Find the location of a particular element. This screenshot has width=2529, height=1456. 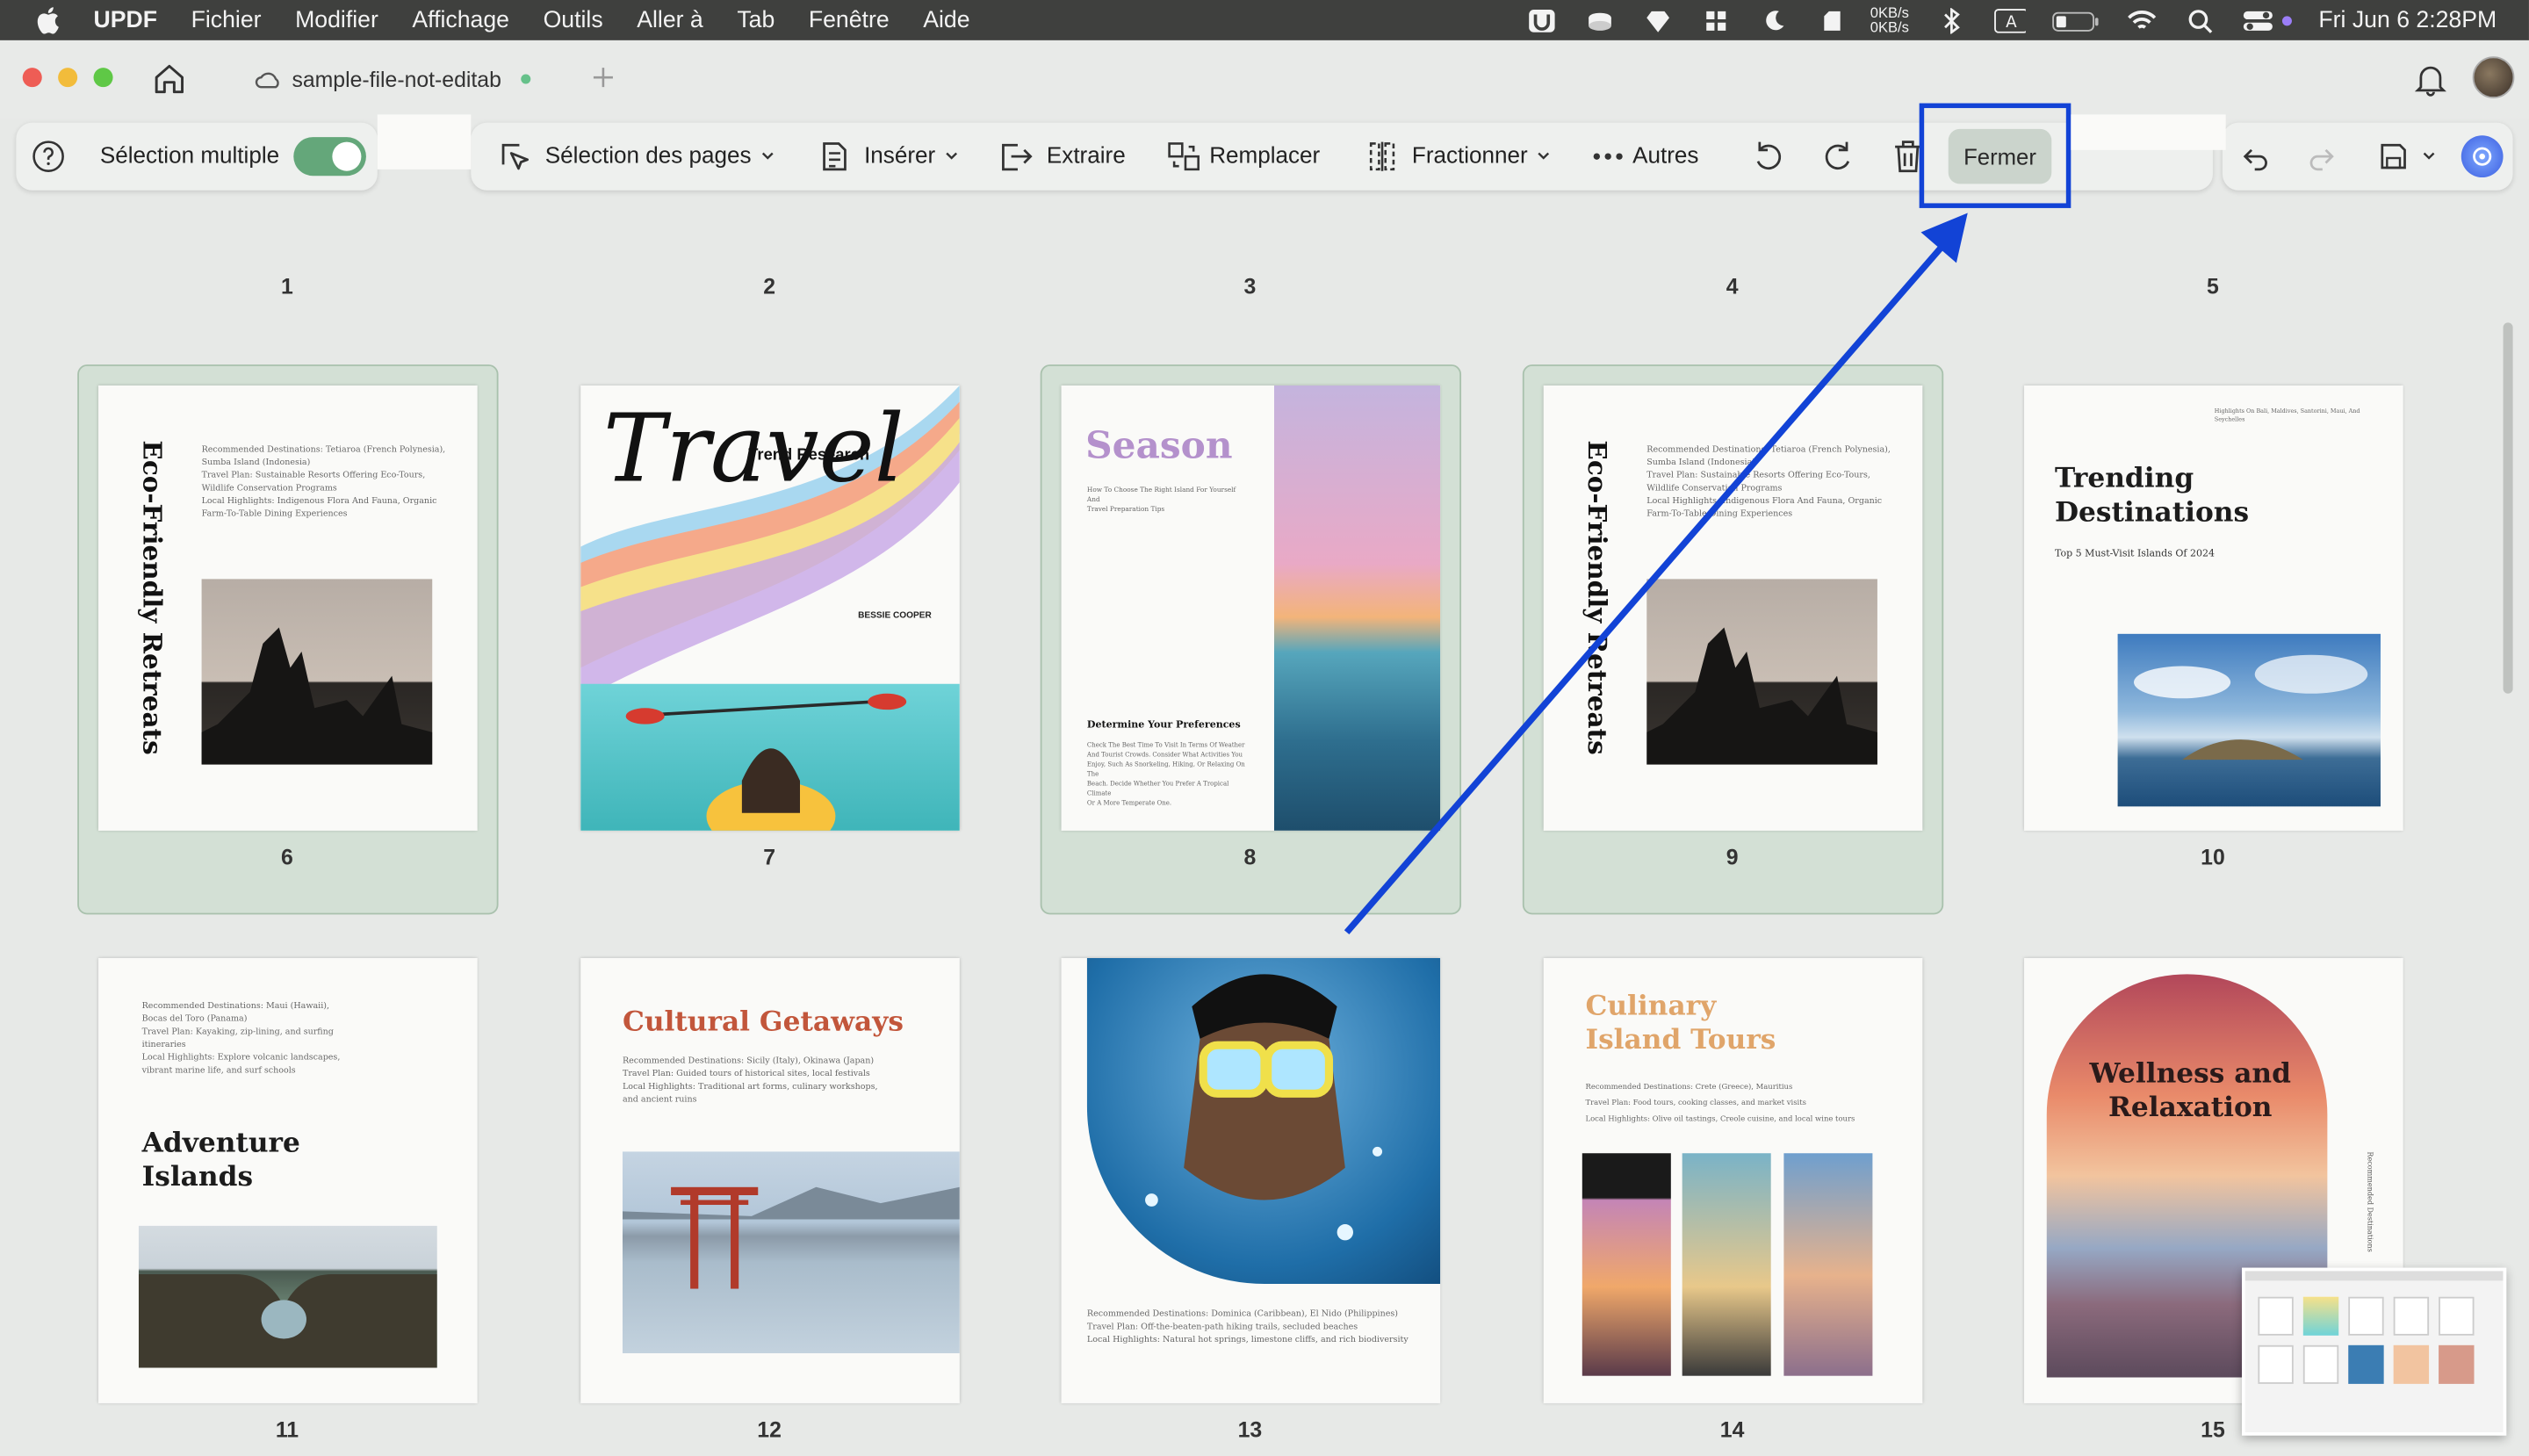

vertical-scrollbar is located at coordinates (2508, 508).